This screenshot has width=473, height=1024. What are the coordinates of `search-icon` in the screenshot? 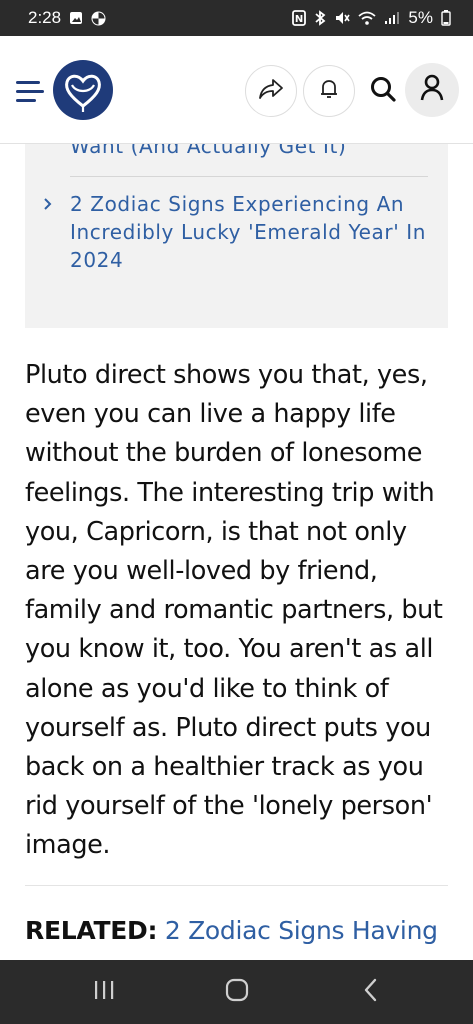 It's located at (383, 91).